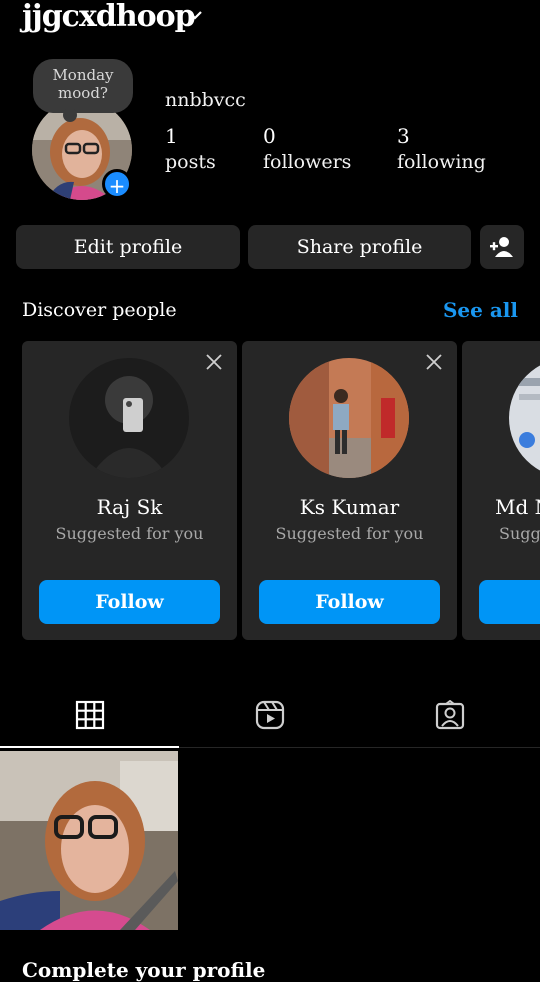  I want to click on edit-profile-button: Edit profile, so click(128, 247).